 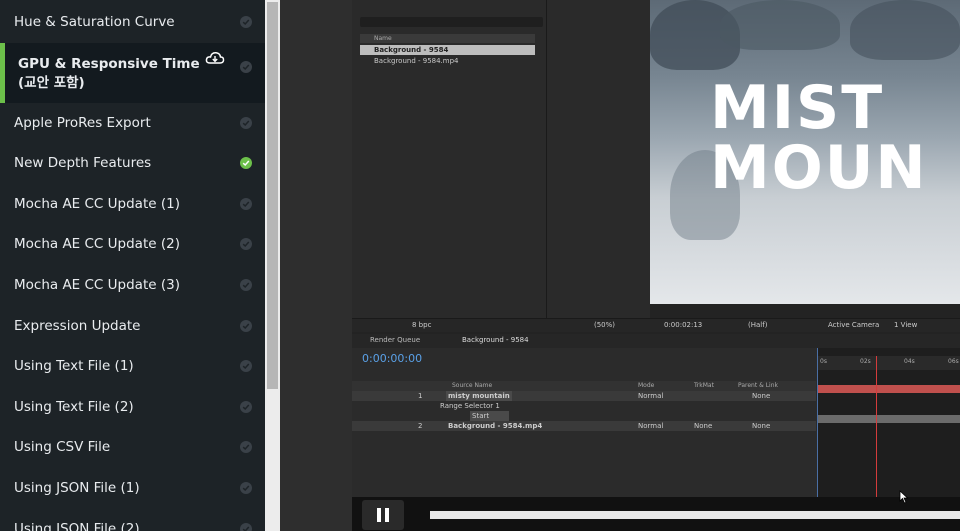 I want to click on lesson-item: Apple ProRes Export, so click(x=132, y=123).